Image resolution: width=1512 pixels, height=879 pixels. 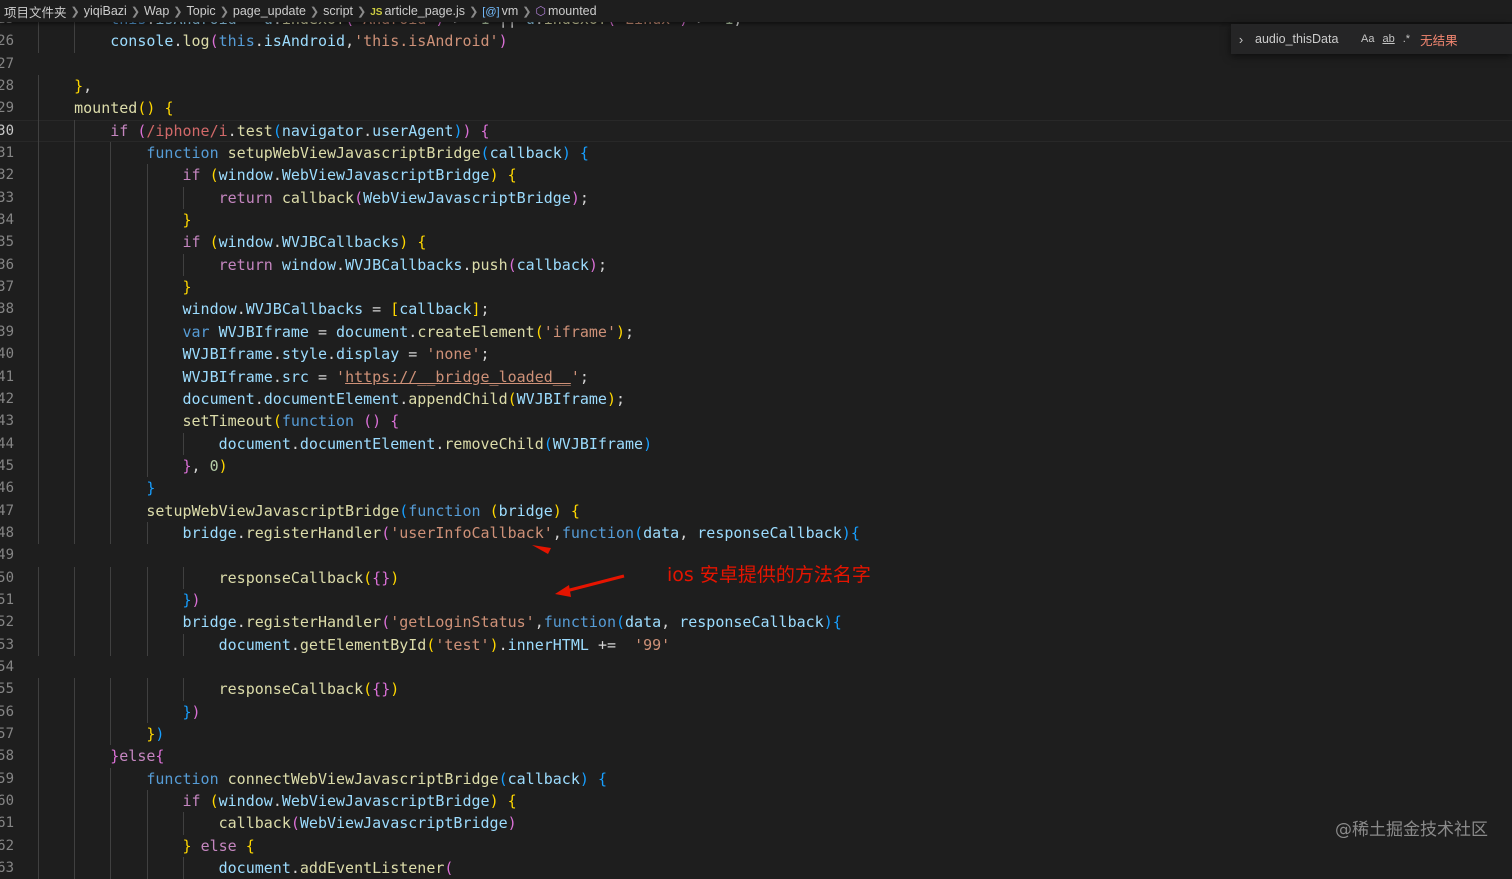 I want to click on annotation-arrow-line, so click(x=595, y=583).